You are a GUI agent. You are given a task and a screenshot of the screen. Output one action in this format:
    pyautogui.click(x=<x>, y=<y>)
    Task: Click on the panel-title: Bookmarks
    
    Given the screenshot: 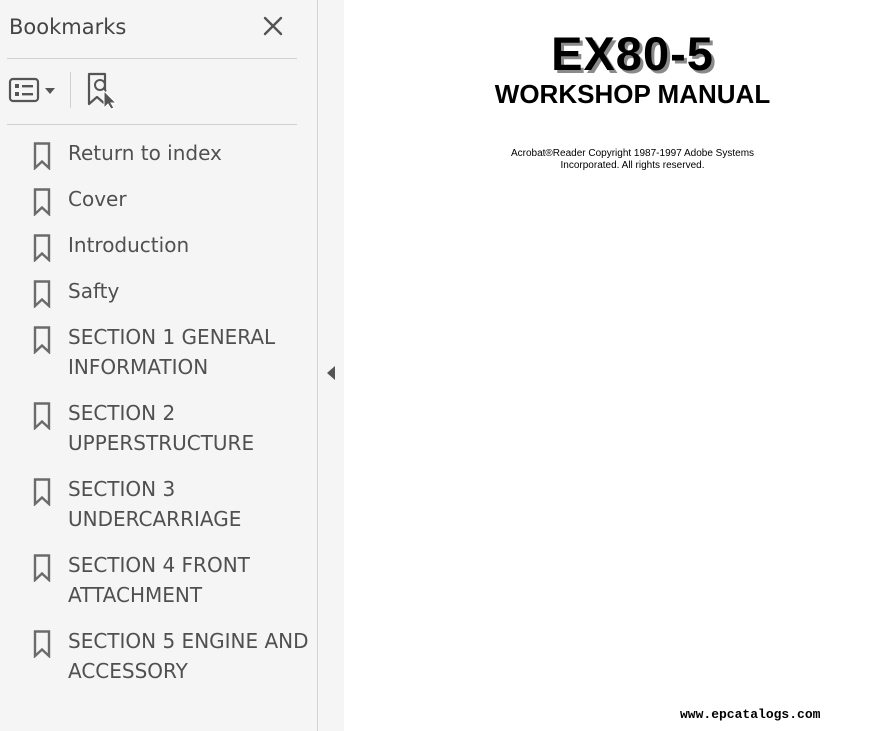 What is the action you would take?
    pyautogui.click(x=68, y=27)
    